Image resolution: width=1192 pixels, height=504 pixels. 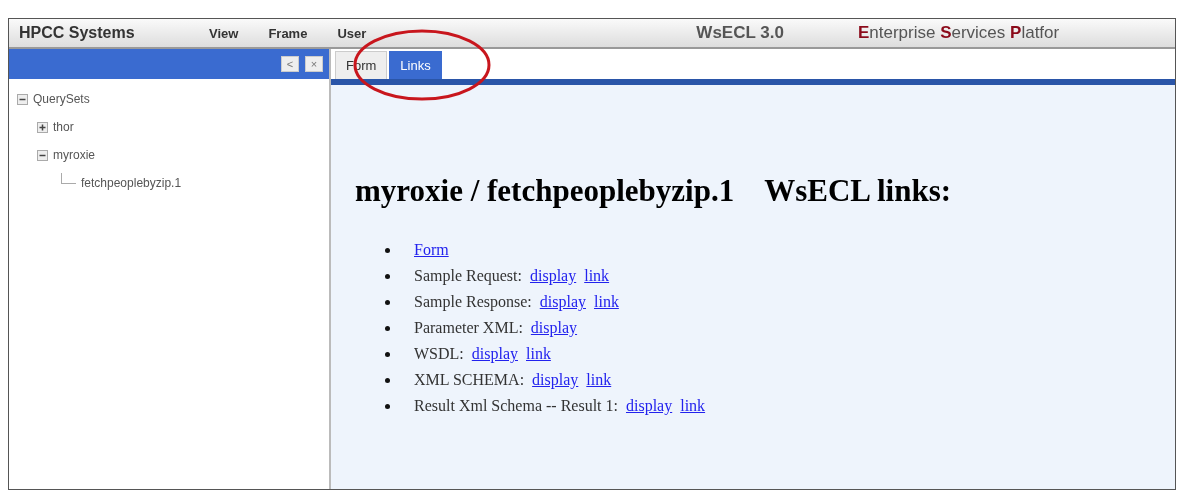 What do you see at coordinates (77, 33) in the screenshot?
I see `brand-title: HPCC Systems` at bounding box center [77, 33].